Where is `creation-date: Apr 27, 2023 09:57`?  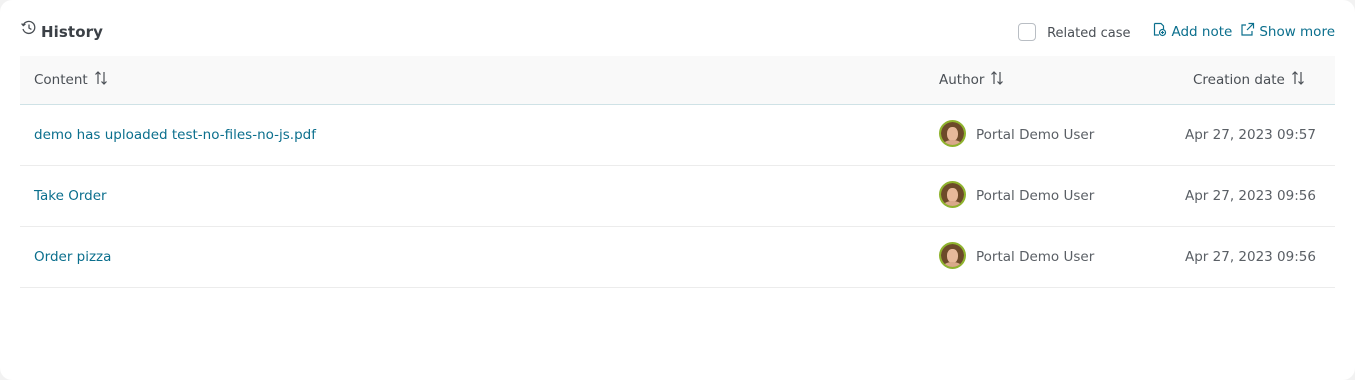
creation-date: Apr 27, 2023 09:57 is located at coordinates (1250, 135).